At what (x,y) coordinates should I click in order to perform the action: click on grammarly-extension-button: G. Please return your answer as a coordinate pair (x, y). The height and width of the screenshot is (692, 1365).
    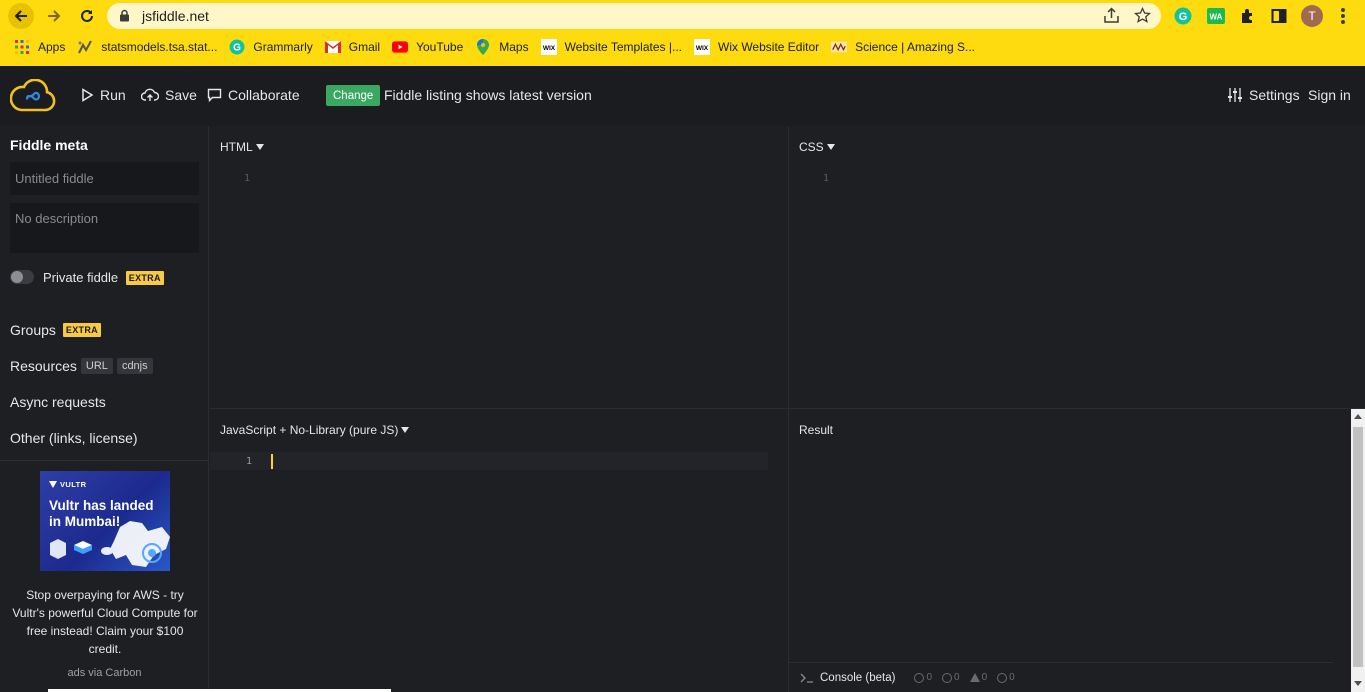
    Looking at the image, I should click on (1183, 16).